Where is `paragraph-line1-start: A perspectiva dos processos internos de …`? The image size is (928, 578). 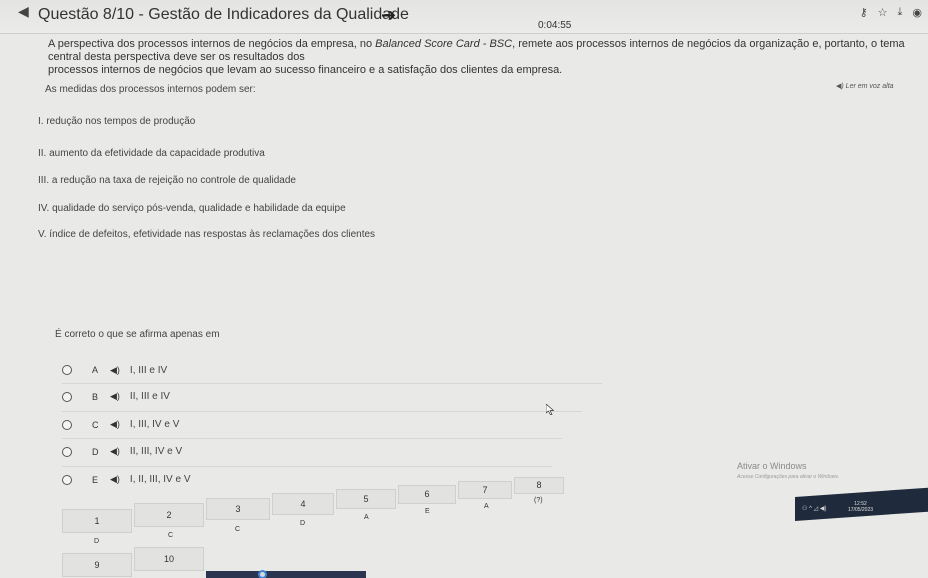 paragraph-line1-start: A perspectiva dos processos internos de … is located at coordinates (212, 44).